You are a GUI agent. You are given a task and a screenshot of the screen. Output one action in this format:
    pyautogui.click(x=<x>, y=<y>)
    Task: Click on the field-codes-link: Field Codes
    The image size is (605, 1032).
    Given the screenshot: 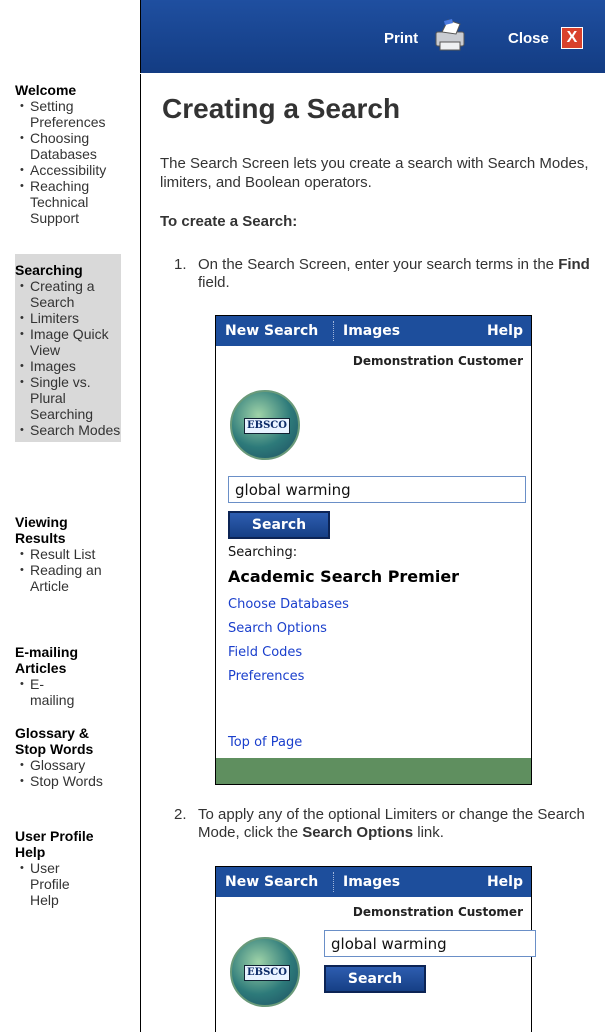 What is the action you would take?
    pyautogui.click(x=265, y=652)
    